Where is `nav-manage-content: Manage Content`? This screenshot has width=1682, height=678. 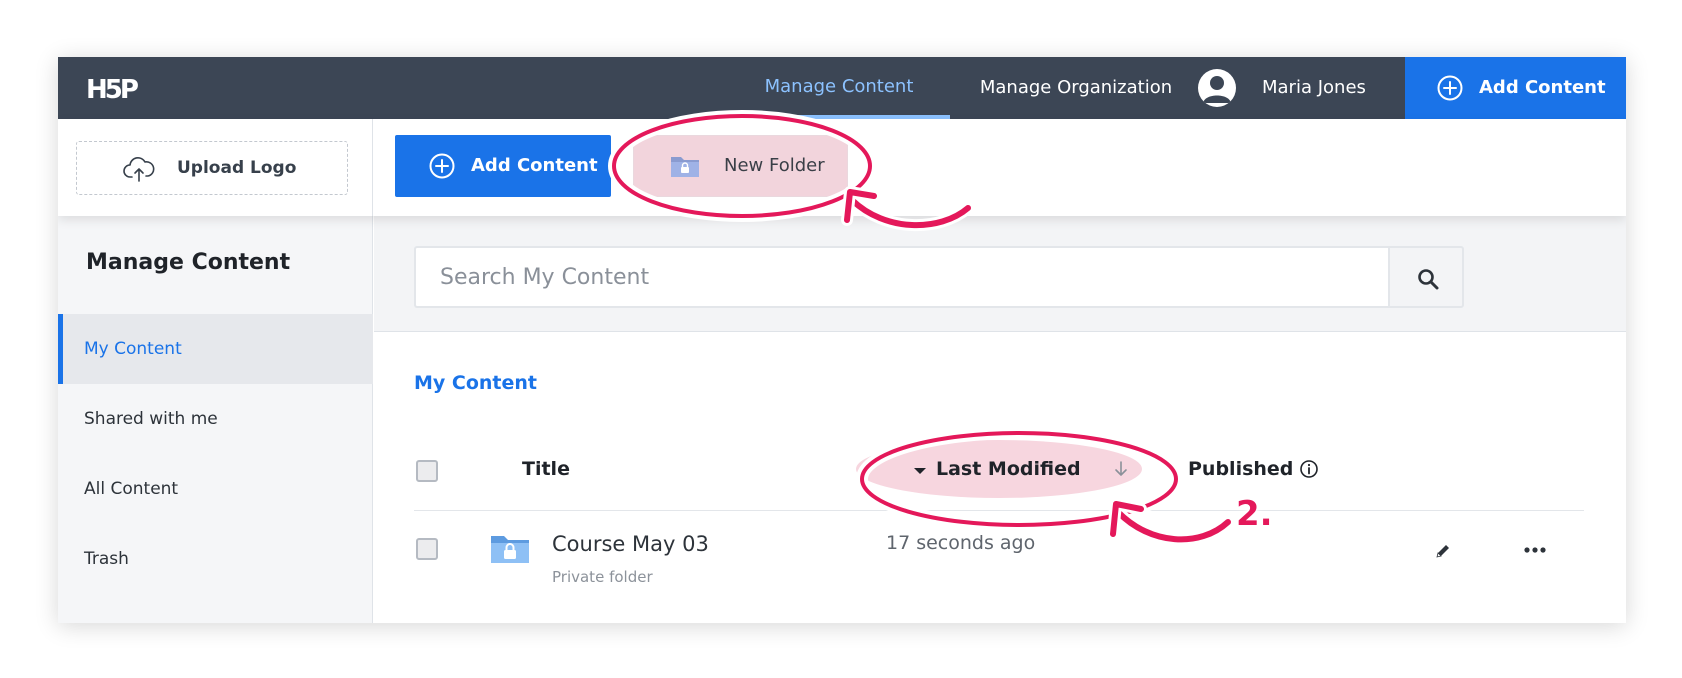
nav-manage-content: Manage Content is located at coordinates (839, 88).